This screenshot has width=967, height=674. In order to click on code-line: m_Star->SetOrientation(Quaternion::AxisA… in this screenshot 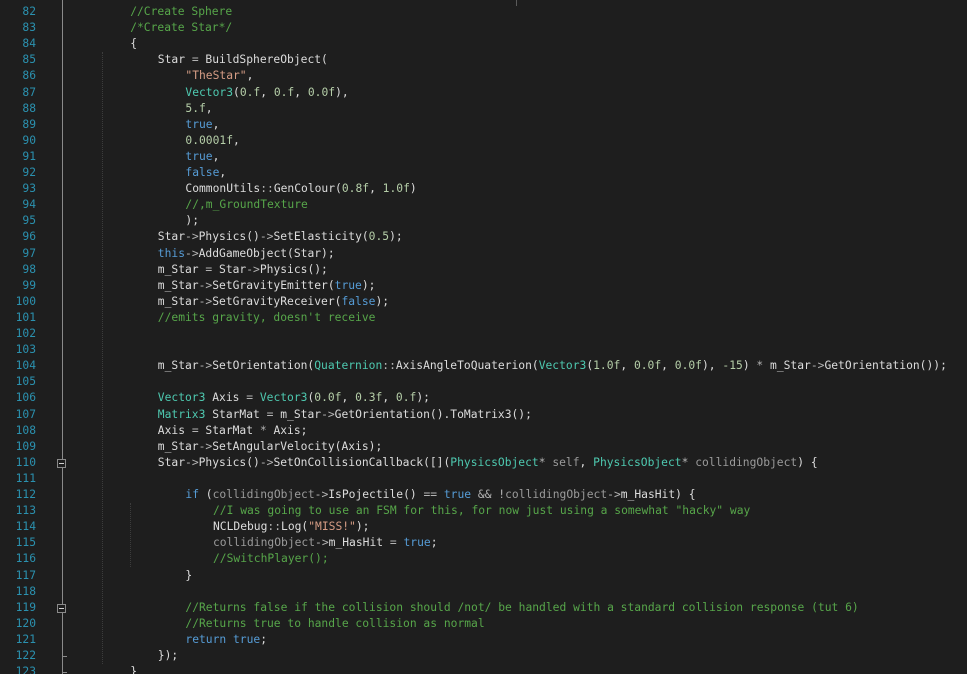, I will do `click(552, 366)`.